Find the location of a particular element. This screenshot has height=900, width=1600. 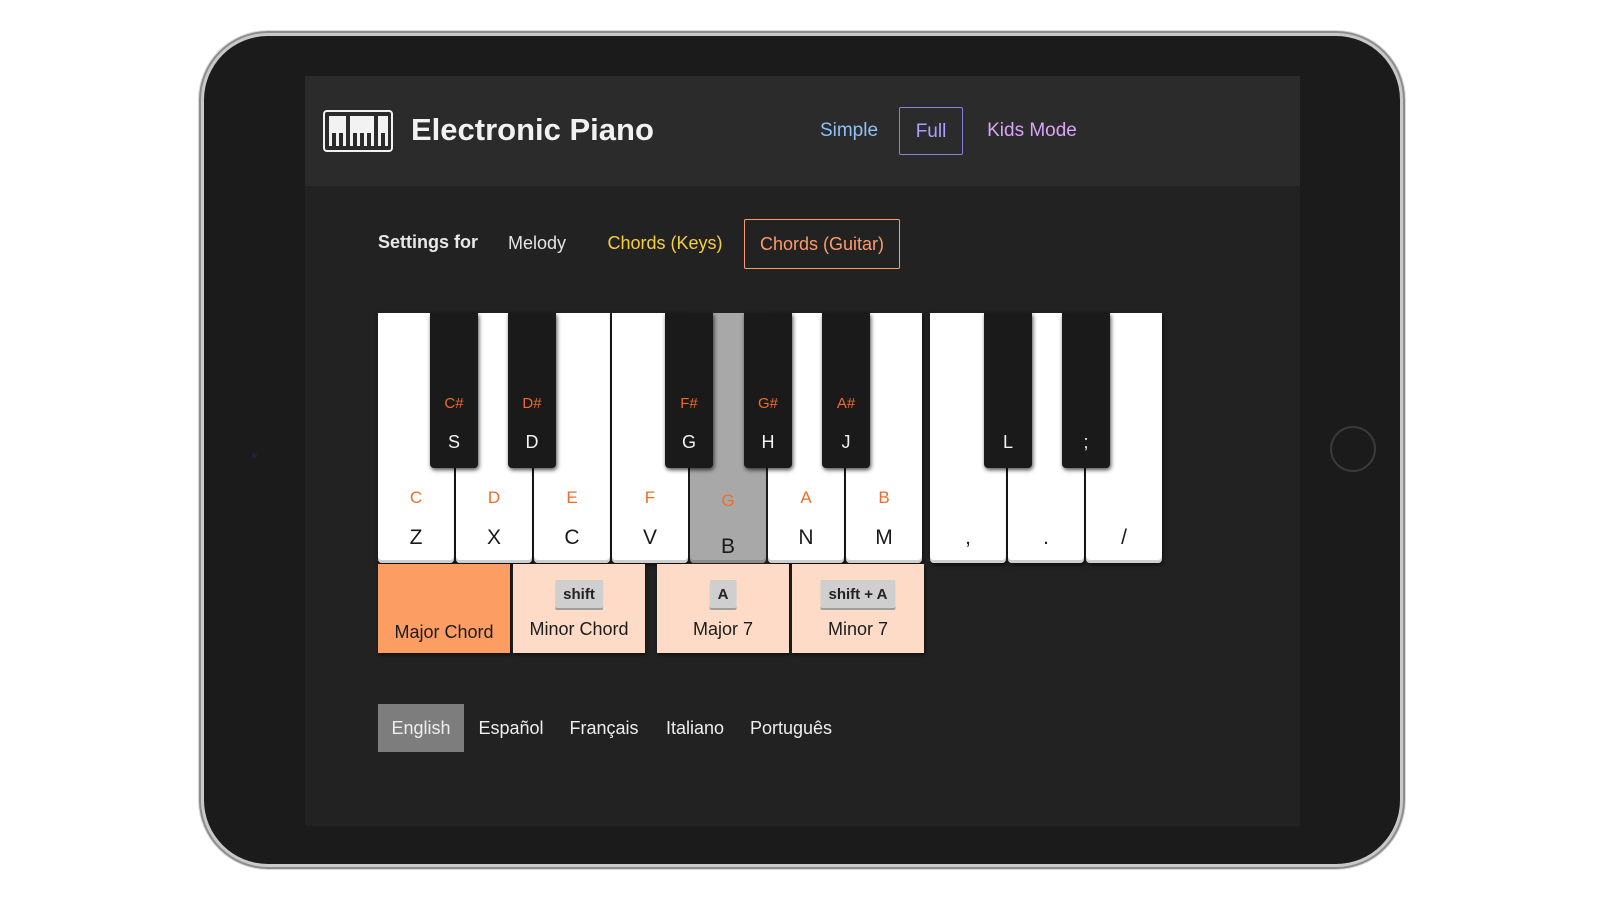

keycap-a: A is located at coordinates (723, 595).